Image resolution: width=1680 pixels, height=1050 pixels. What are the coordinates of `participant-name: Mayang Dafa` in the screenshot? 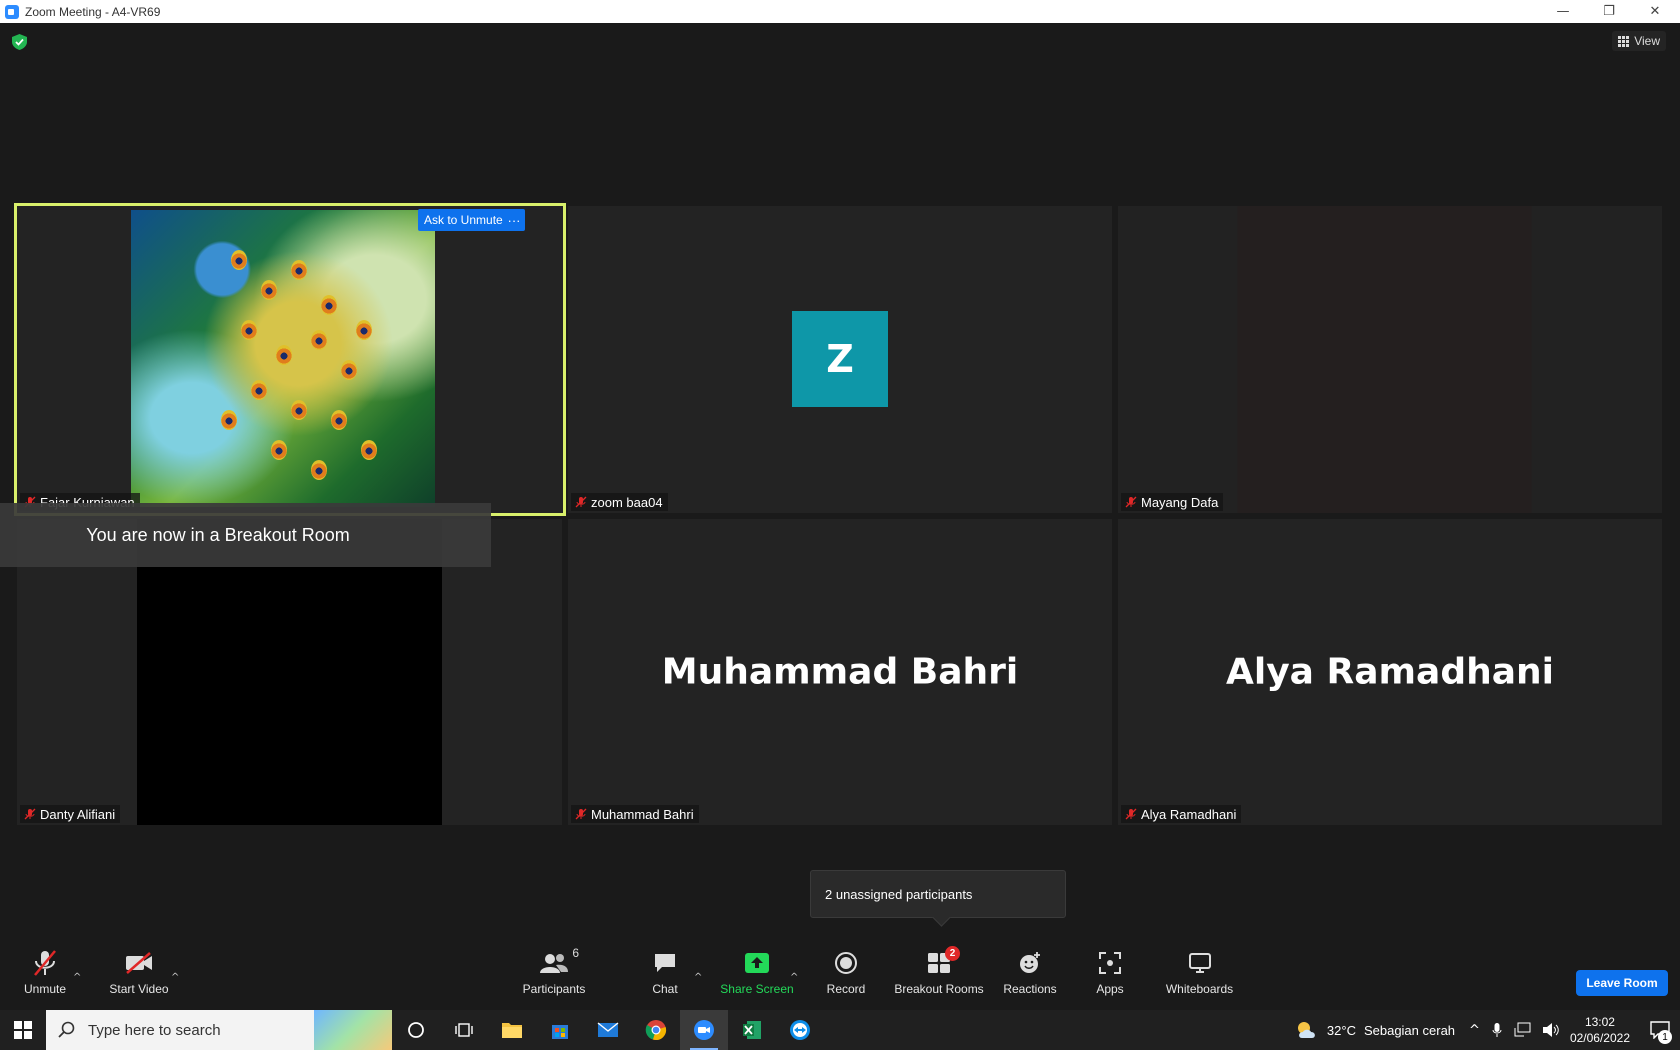 It's located at (1180, 502).